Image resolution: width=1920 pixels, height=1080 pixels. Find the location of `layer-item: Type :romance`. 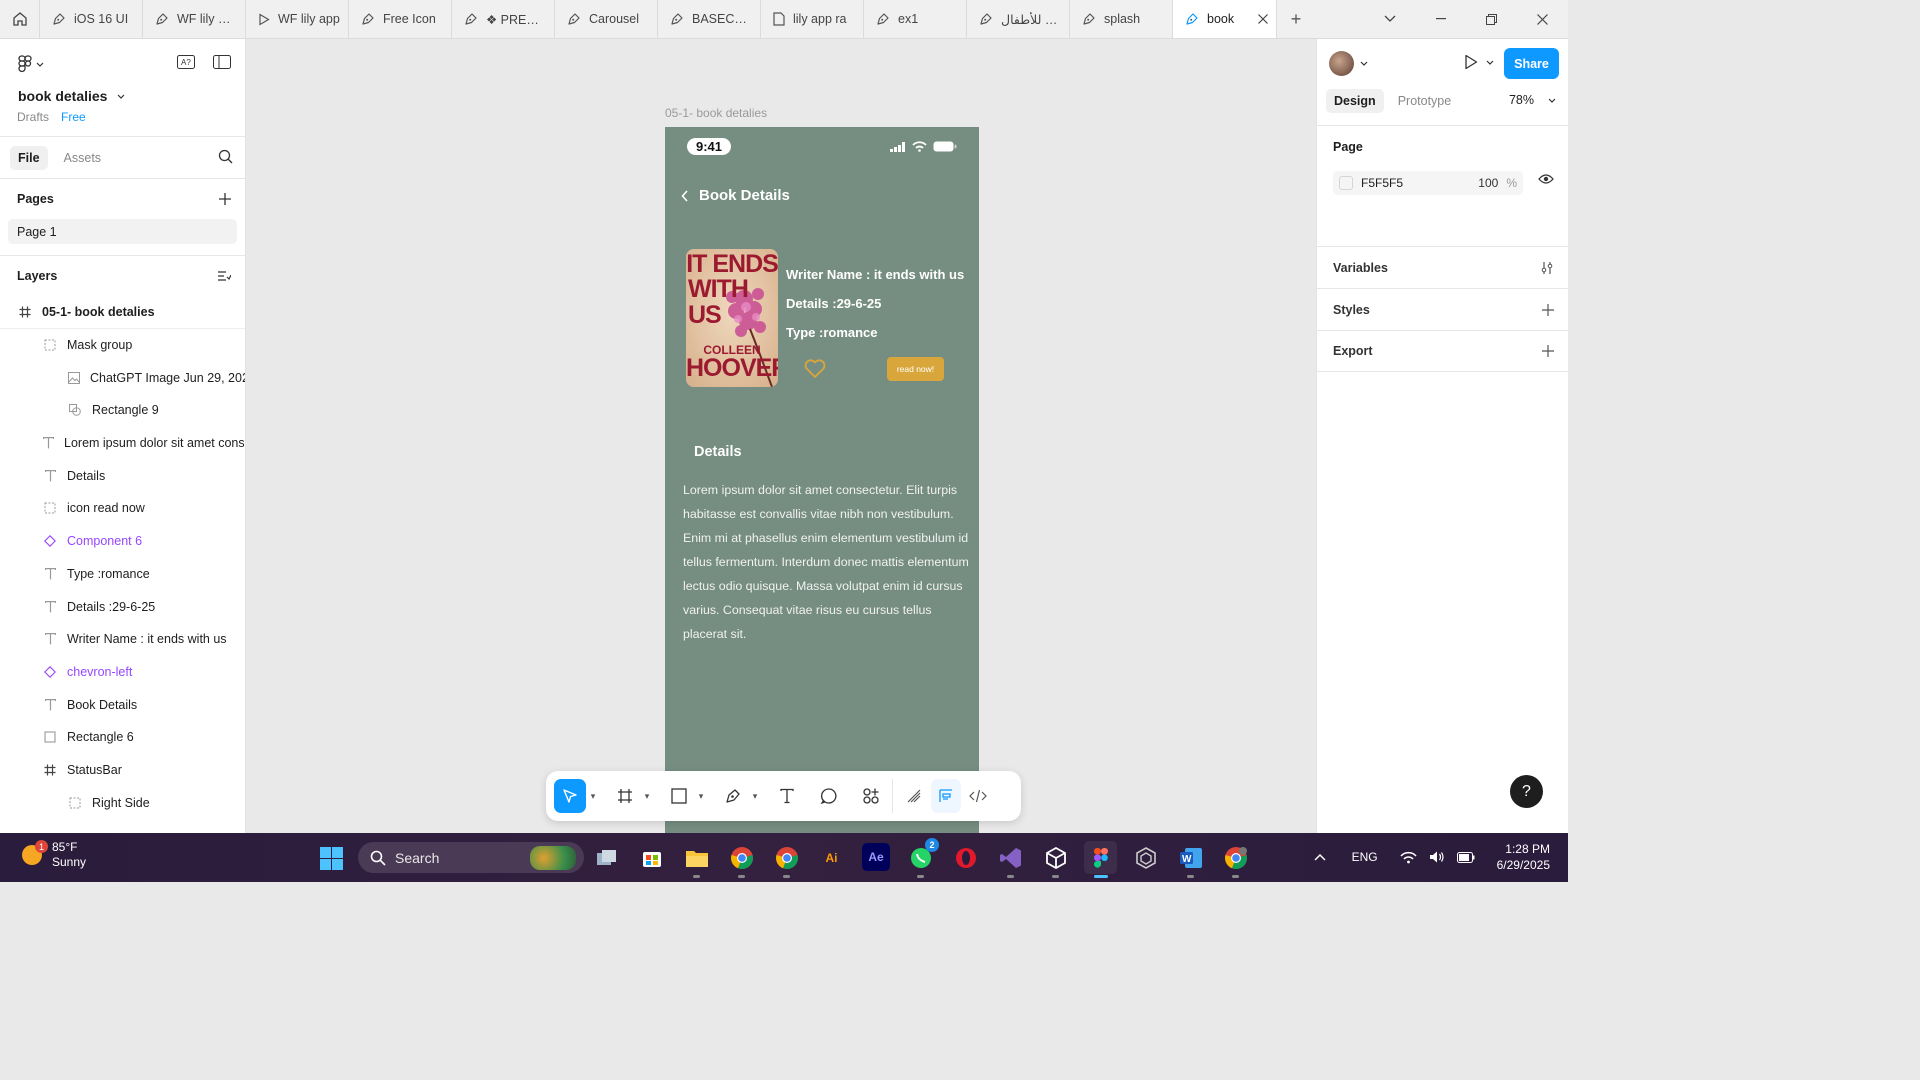

layer-item: Type :romance is located at coordinates (122, 574).